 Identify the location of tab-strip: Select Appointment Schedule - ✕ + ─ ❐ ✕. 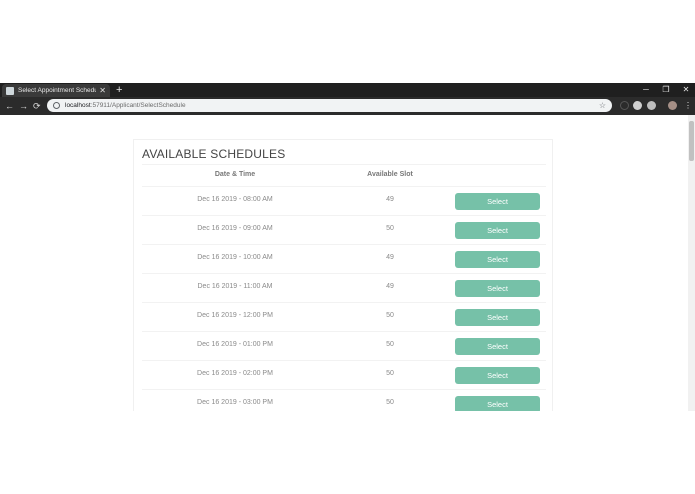
(347, 90).